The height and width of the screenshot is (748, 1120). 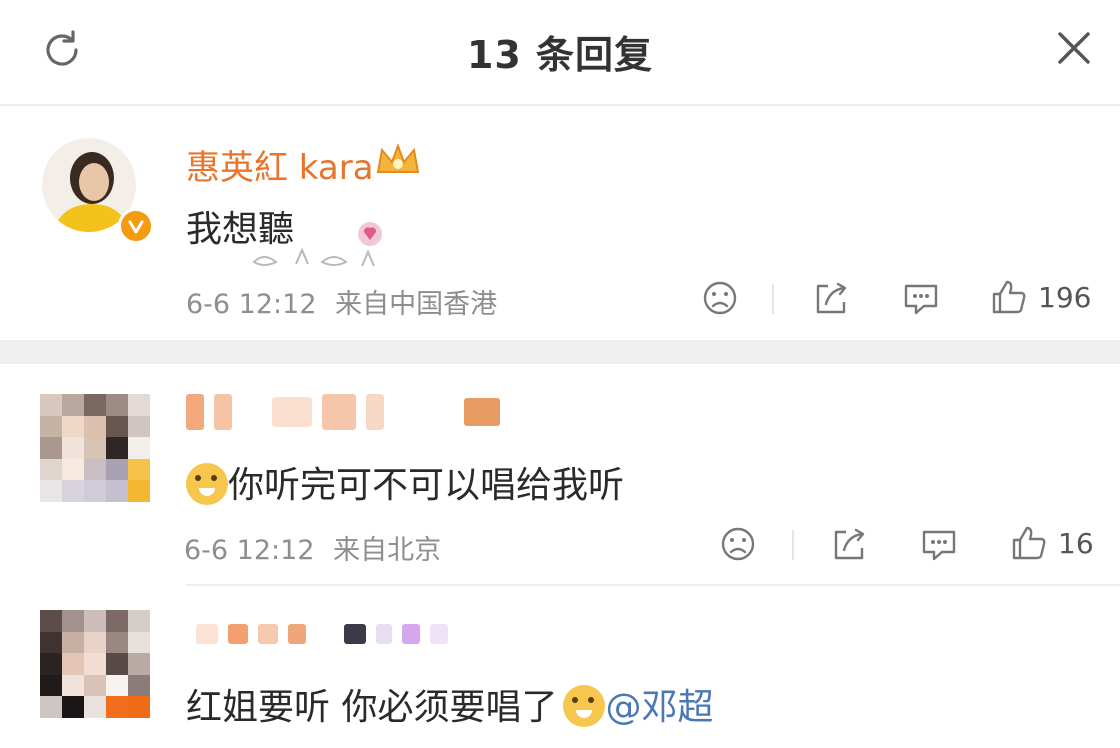 What do you see at coordinates (416, 304) in the screenshot?
I see `comment-location: 来自中国香港` at bounding box center [416, 304].